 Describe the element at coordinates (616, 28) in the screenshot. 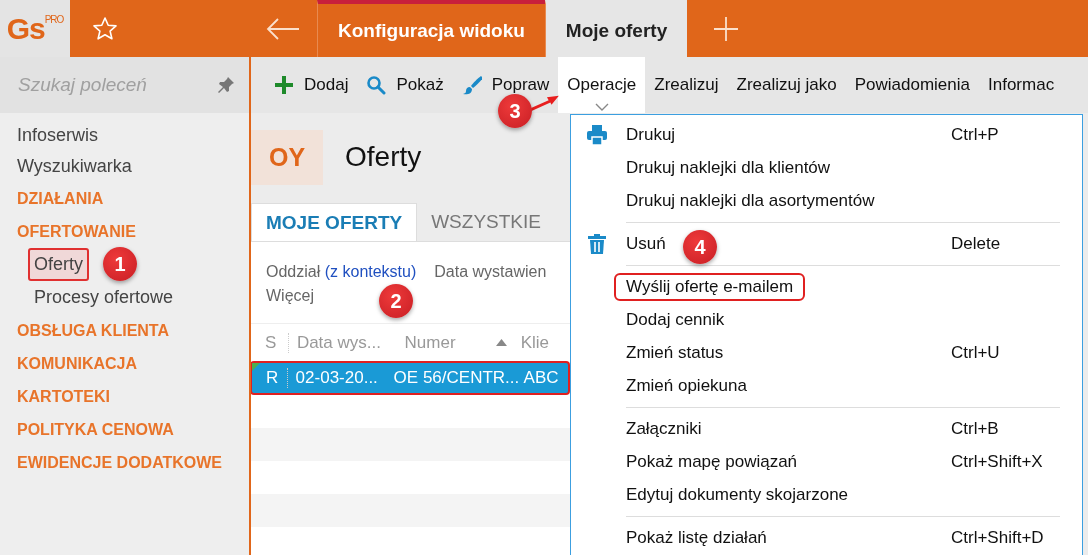

I see `tab: Moje oferty` at that location.